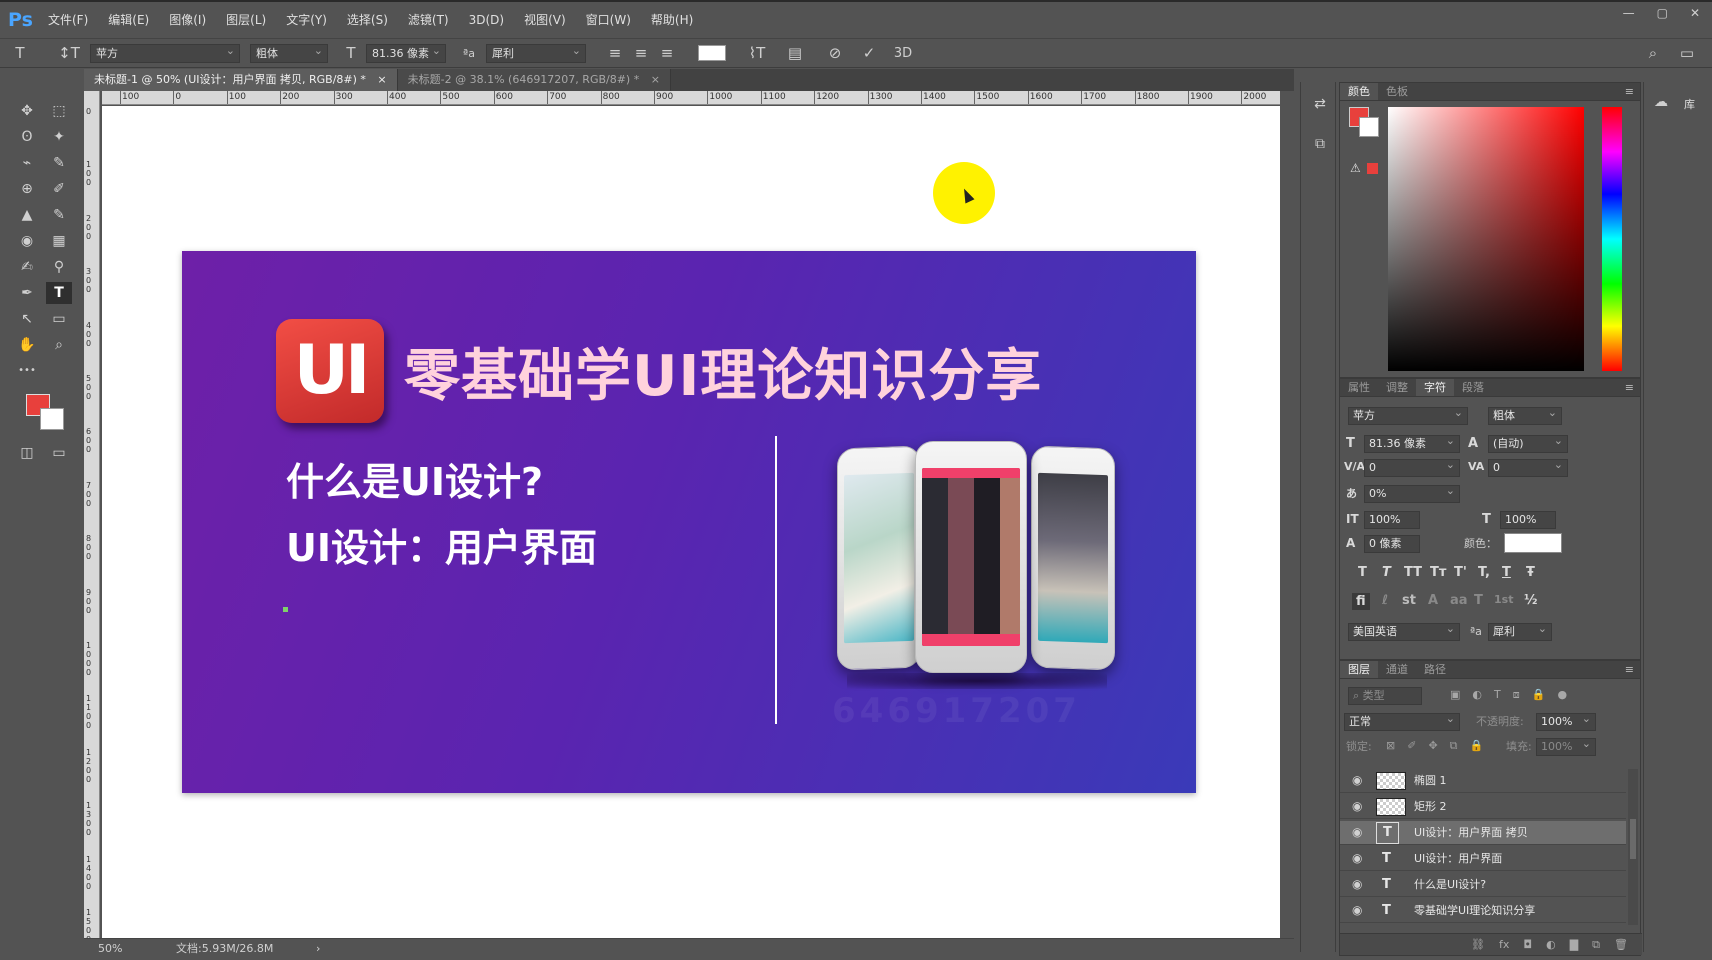  Describe the element at coordinates (1435, 669) in the screenshot. I see `tab-paths: 路径` at that location.